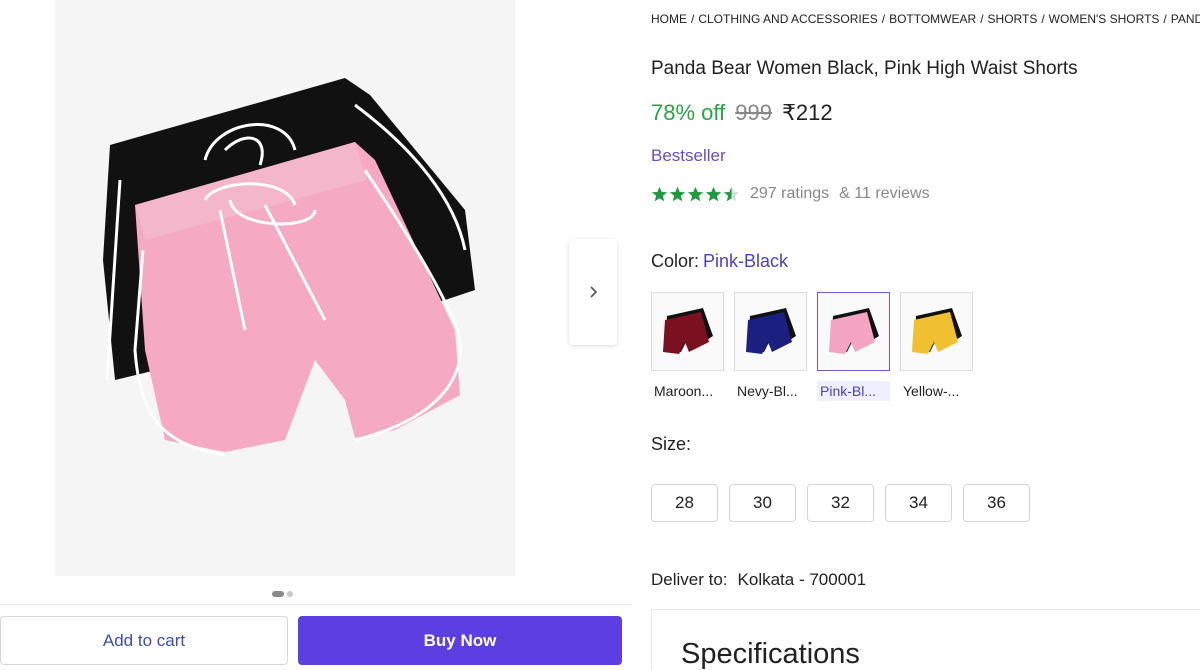 The image size is (1200, 670). I want to click on next-image-button, so click(593, 292).